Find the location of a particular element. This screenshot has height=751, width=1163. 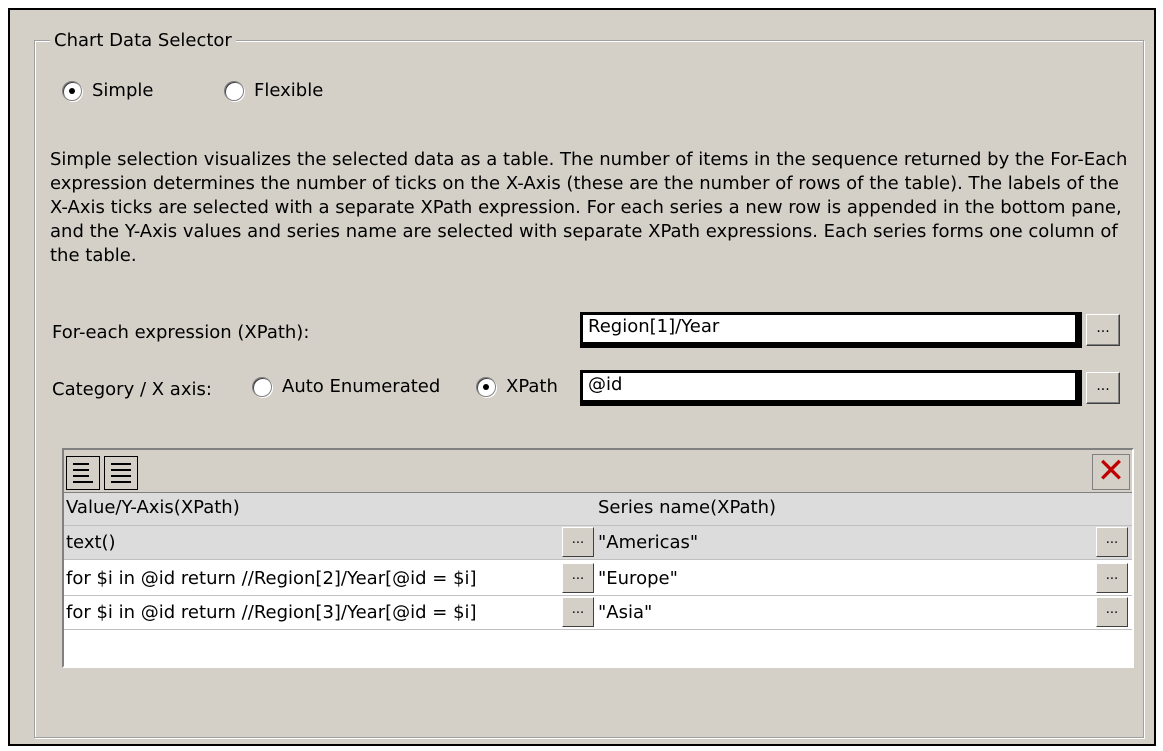

group-title: Chart Data Selector is located at coordinates (143, 40).